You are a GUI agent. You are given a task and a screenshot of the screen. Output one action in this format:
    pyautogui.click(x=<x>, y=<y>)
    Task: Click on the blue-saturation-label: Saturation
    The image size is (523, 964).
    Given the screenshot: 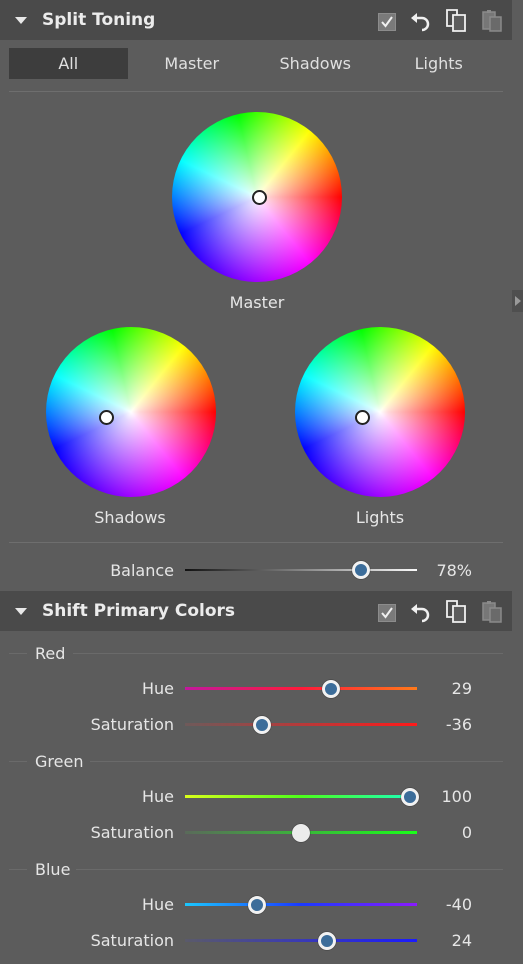 What is the action you would take?
    pyautogui.click(x=132, y=940)
    